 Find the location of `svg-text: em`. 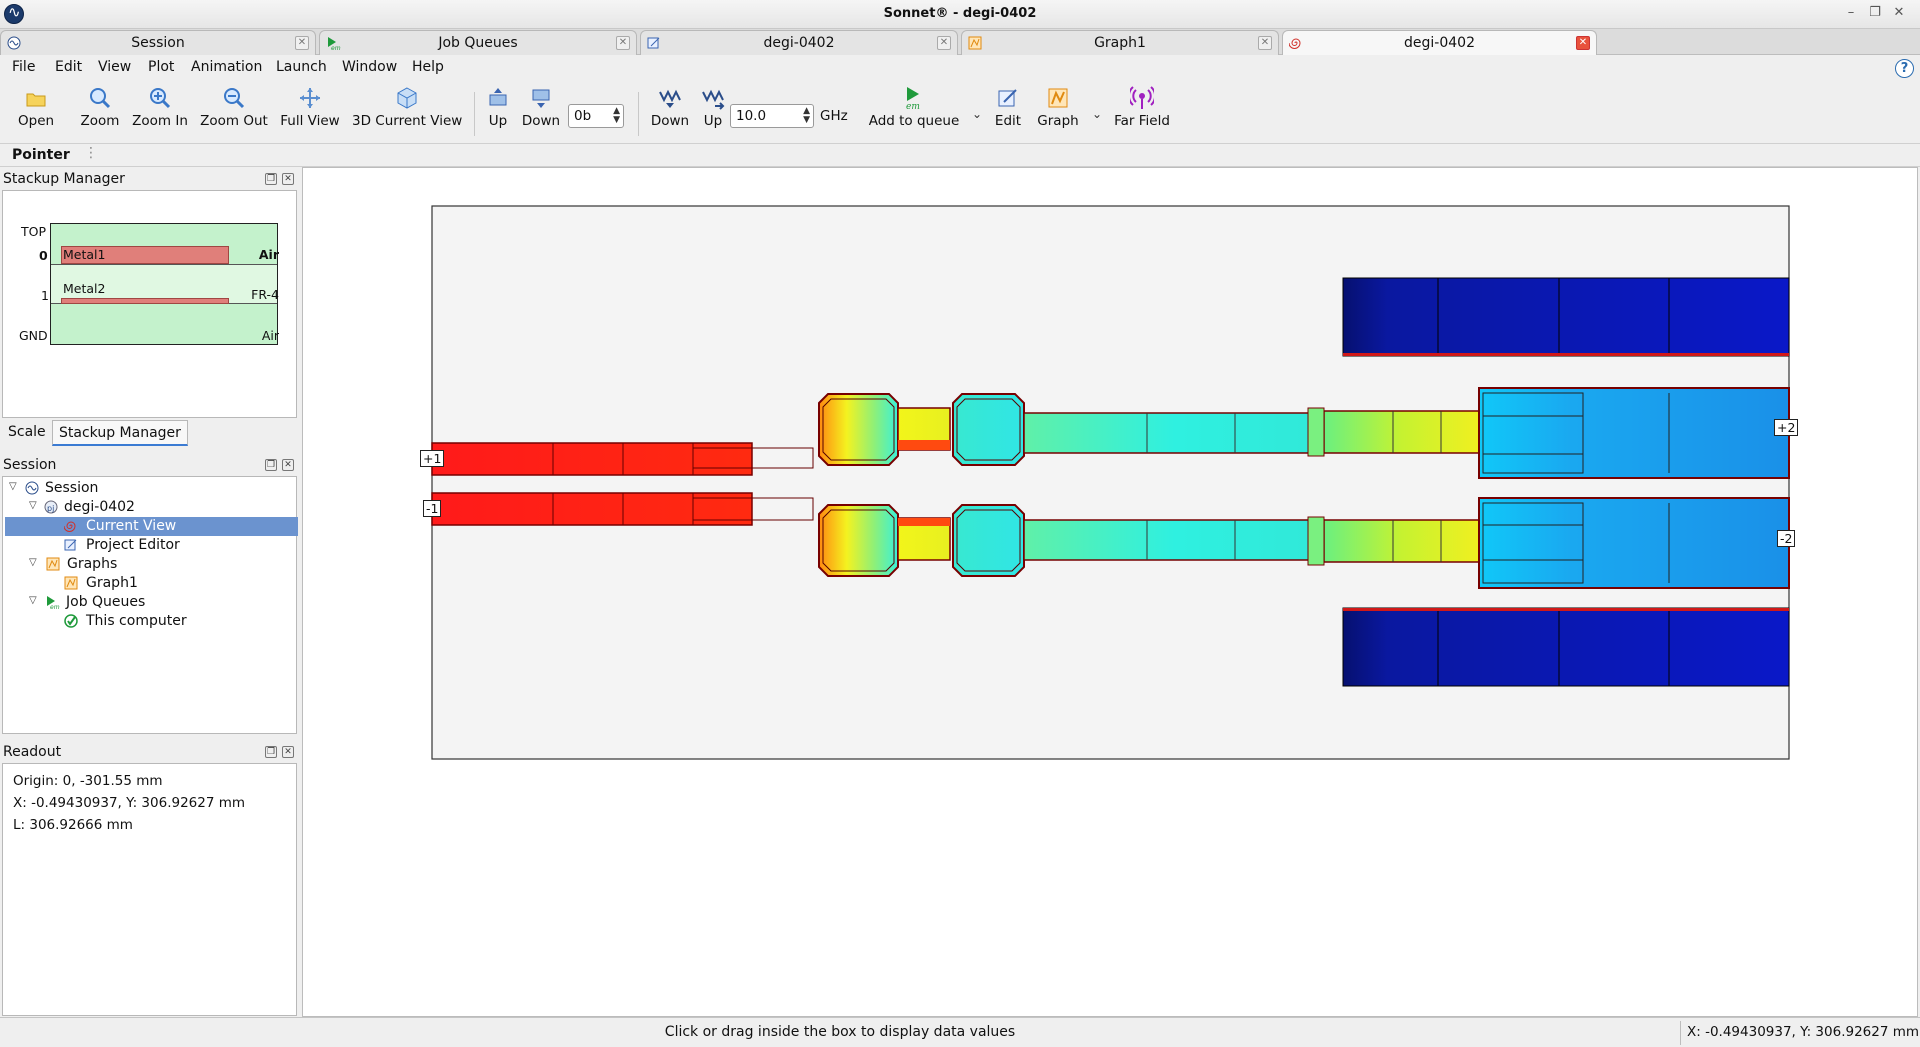

svg-text: em is located at coordinates (913, 106).